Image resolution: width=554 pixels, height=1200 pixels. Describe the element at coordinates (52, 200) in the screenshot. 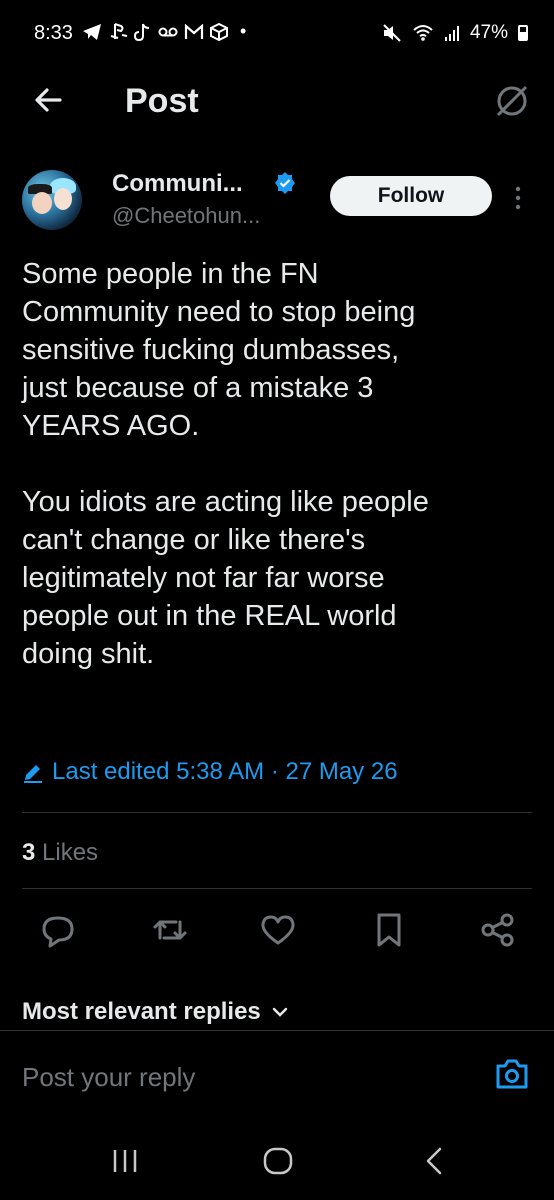

I see `avatar` at that location.